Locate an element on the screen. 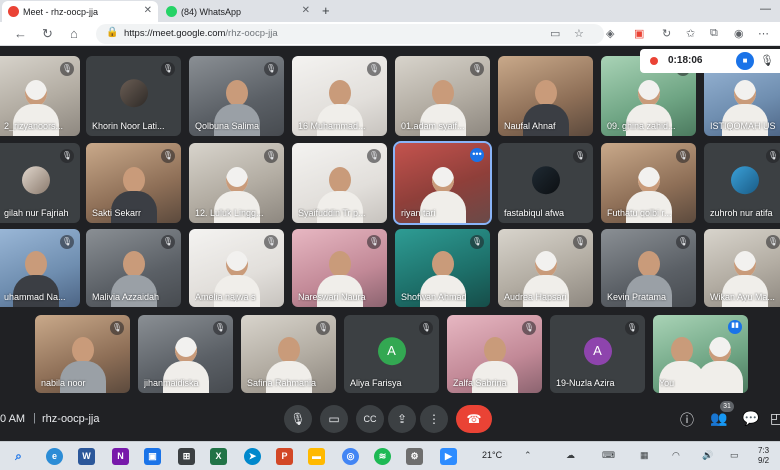 The height and width of the screenshot is (470, 780). chevron-up-icon: ⌃ is located at coordinates (528, 455).